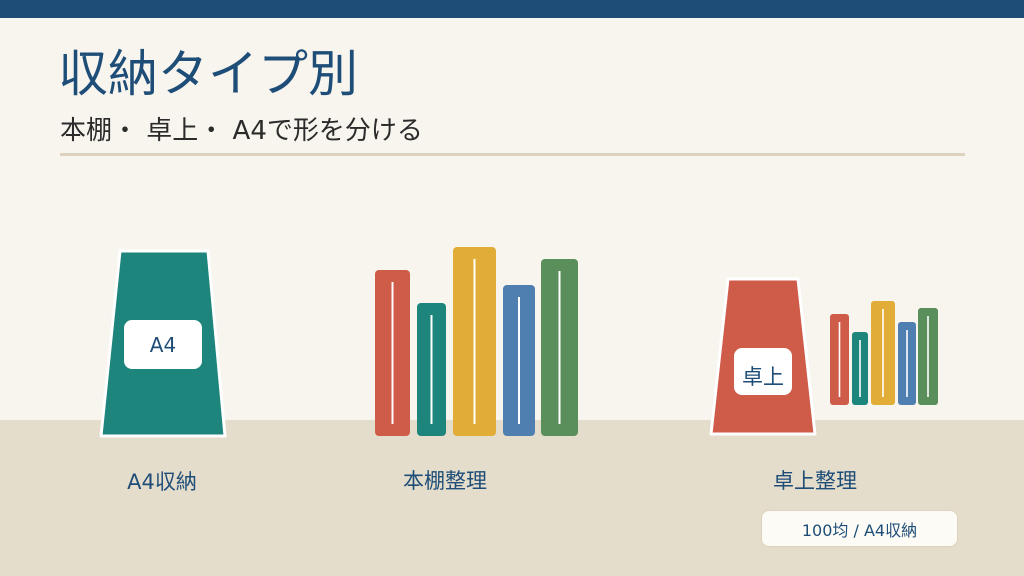 The image size is (1024, 576). I want to click on bookshelf-books-icon, so click(476, 341).